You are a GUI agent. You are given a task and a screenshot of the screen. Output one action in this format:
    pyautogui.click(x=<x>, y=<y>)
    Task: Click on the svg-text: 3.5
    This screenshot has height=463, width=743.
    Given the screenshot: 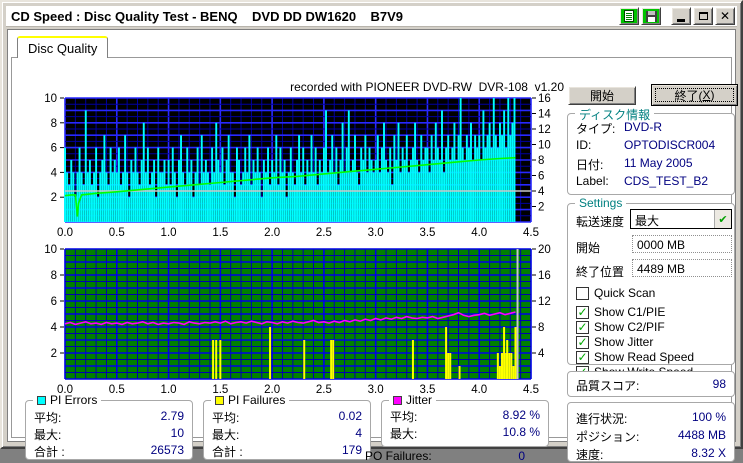 What is the action you would take?
    pyautogui.click(x=427, y=233)
    